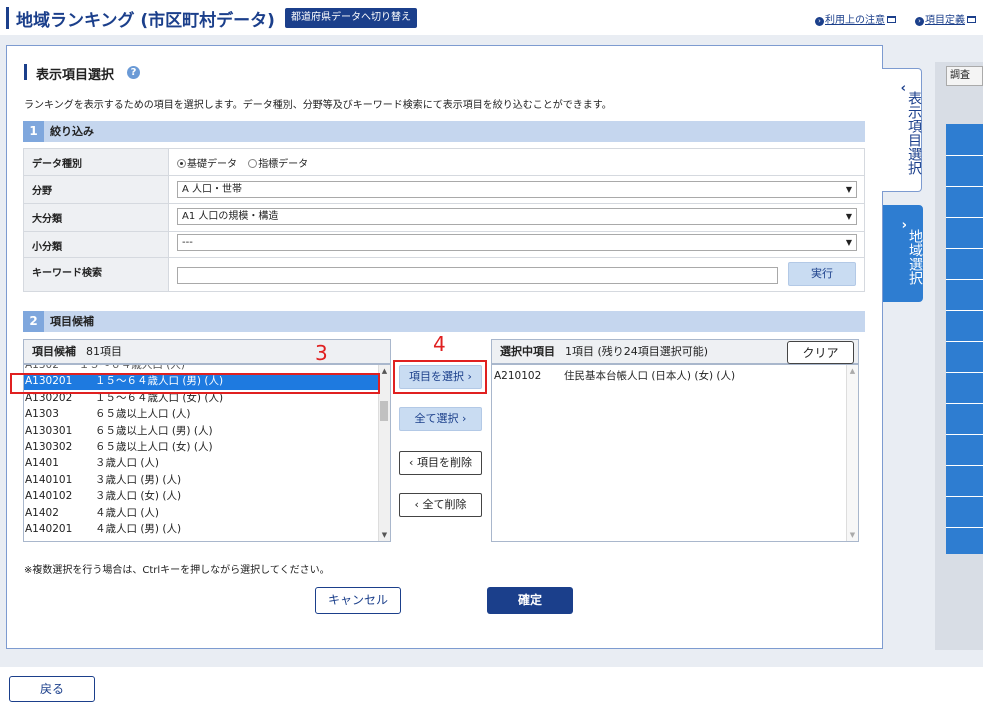 Image resolution: width=983 pixels, height=709 pixels. What do you see at coordinates (207, 351) in the screenshot?
I see `candidates-list-header: 項目候補 81項目` at bounding box center [207, 351].